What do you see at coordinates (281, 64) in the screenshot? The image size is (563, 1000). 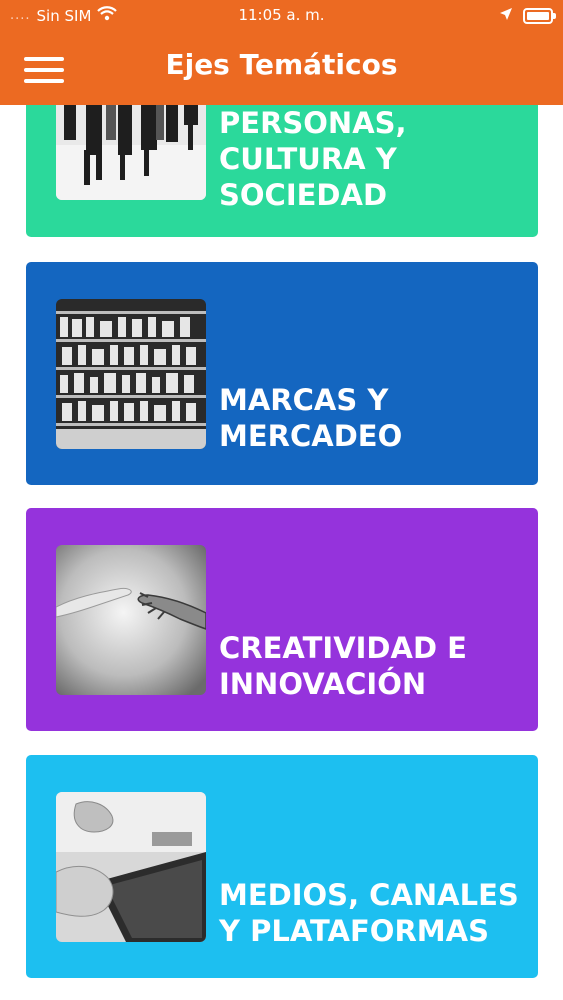 I see `page-title: Ejes Temáticos` at bounding box center [281, 64].